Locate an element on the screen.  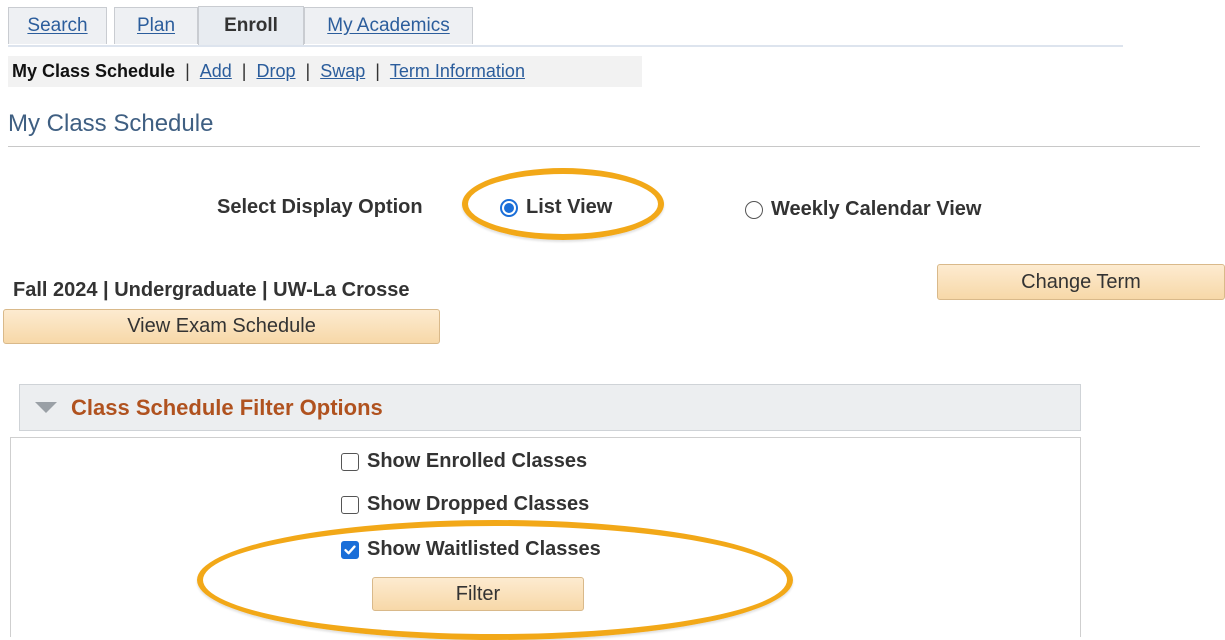
list-view-radio: List View is located at coordinates (556, 207).